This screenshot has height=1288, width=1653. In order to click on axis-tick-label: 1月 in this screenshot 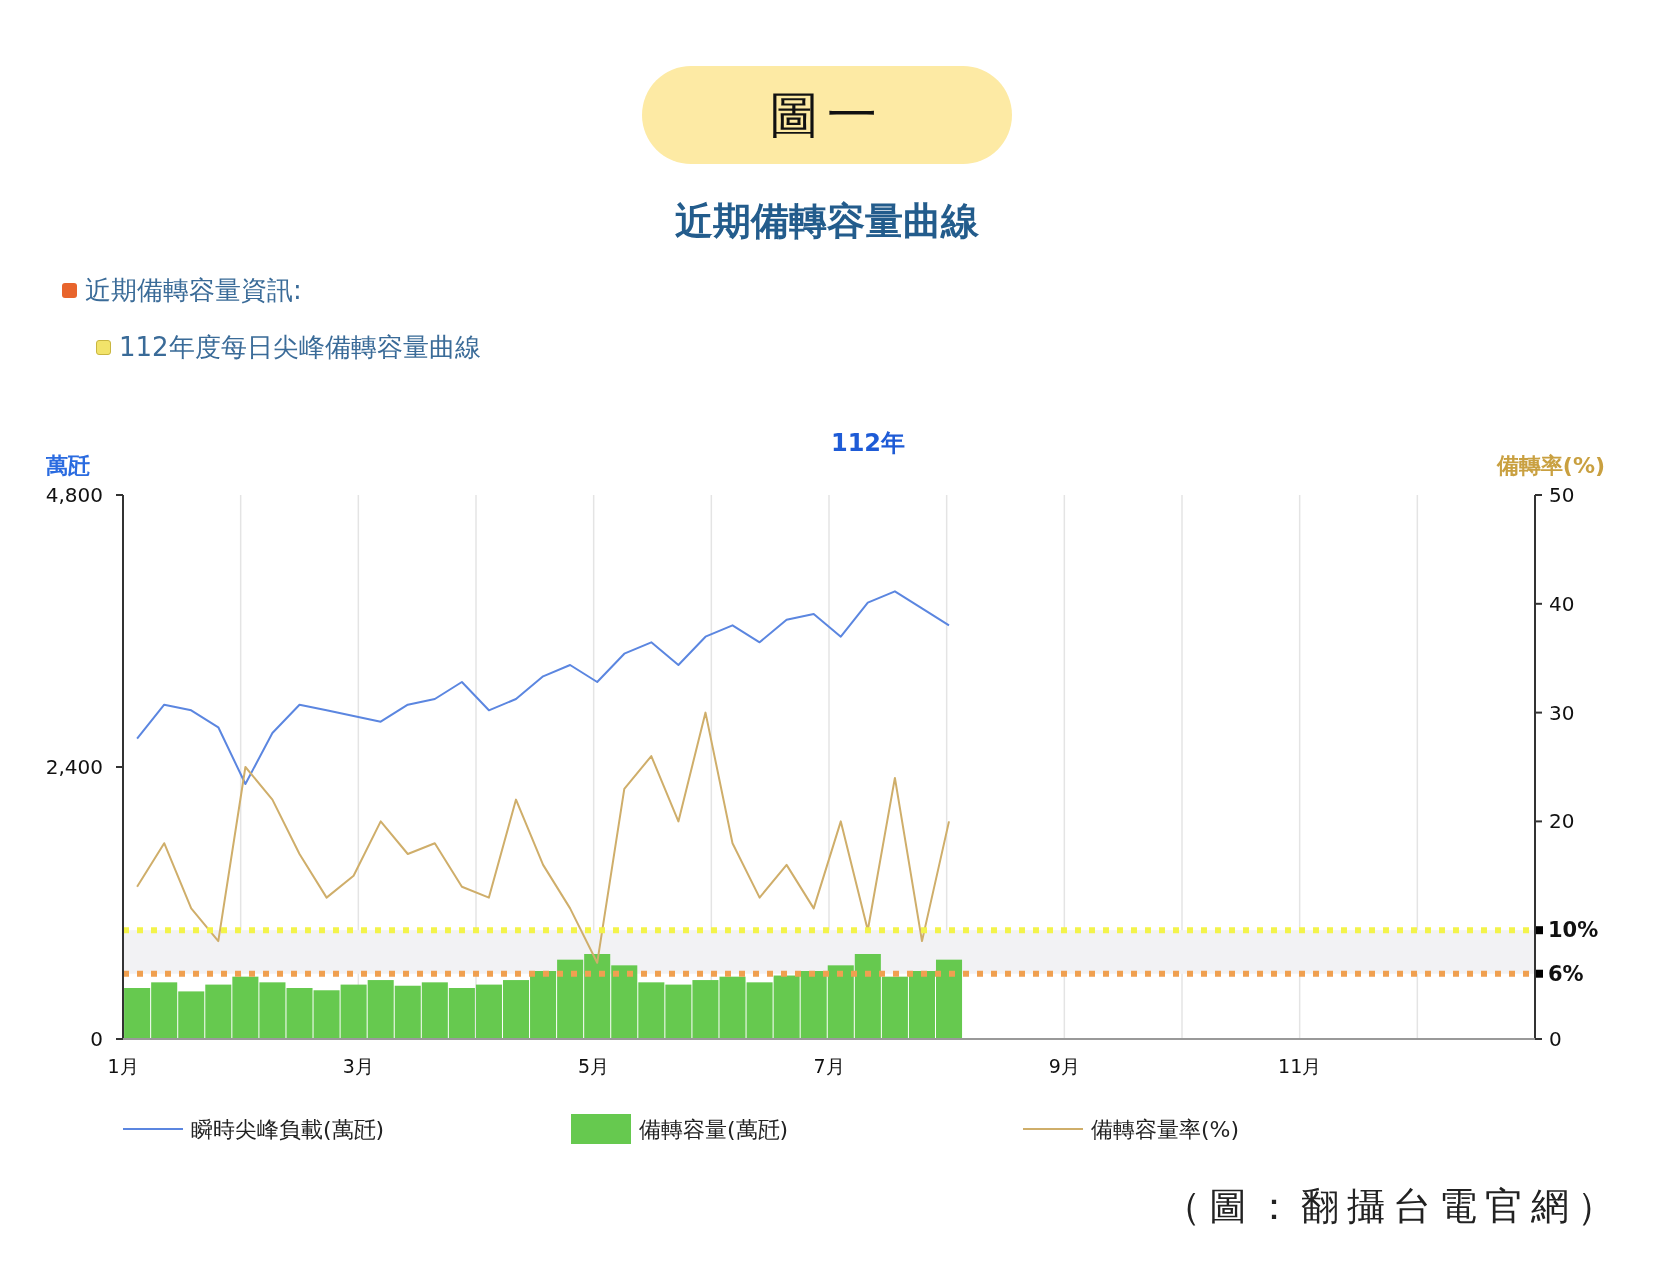, I will do `click(123, 1066)`.